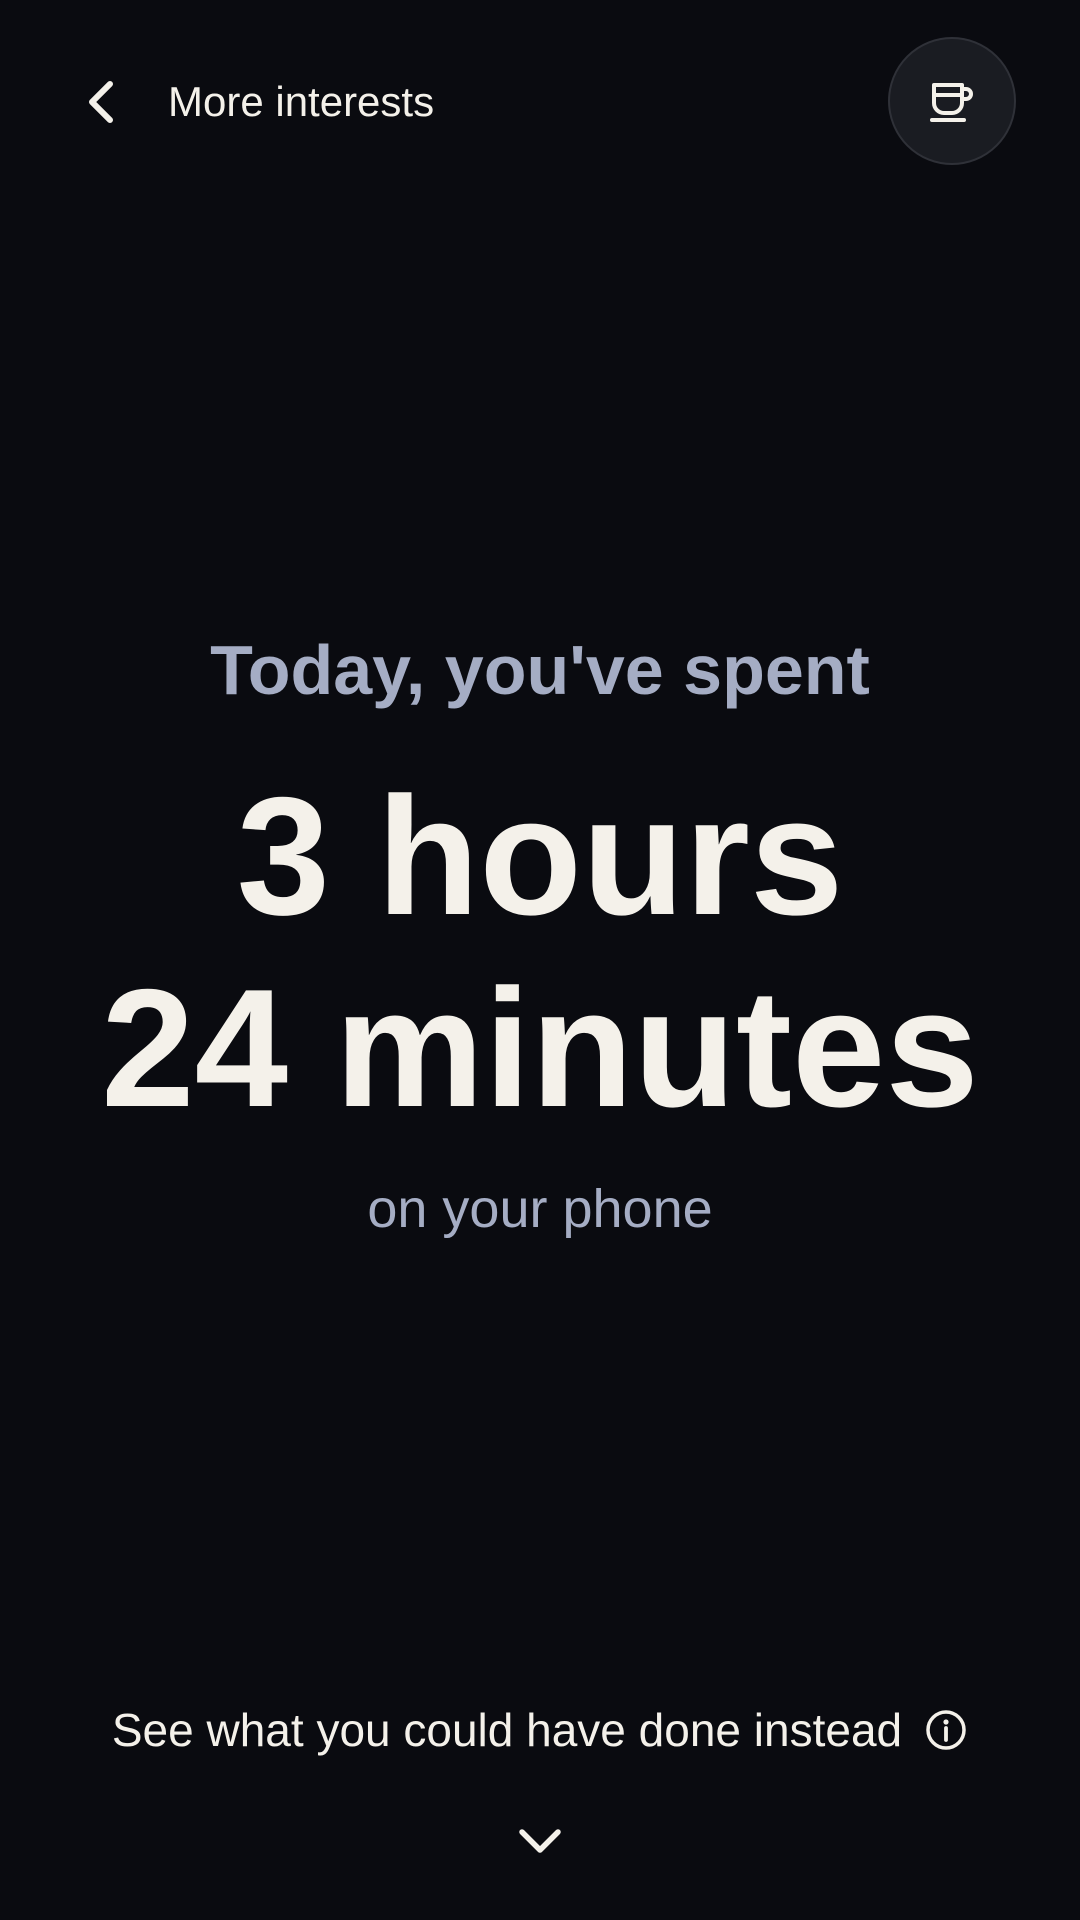  I want to click on expand-button, so click(540, 1840).